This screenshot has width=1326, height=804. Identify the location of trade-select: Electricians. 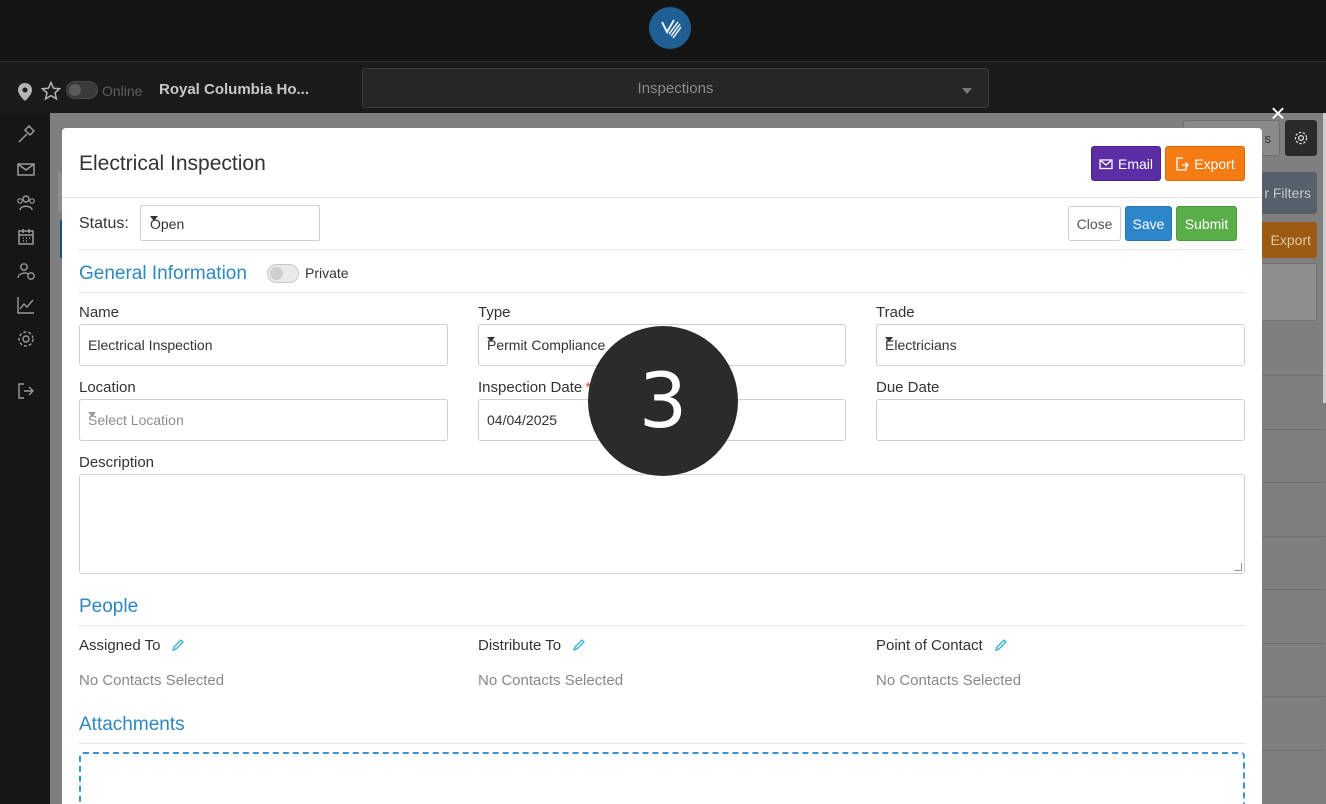
(1060, 345).